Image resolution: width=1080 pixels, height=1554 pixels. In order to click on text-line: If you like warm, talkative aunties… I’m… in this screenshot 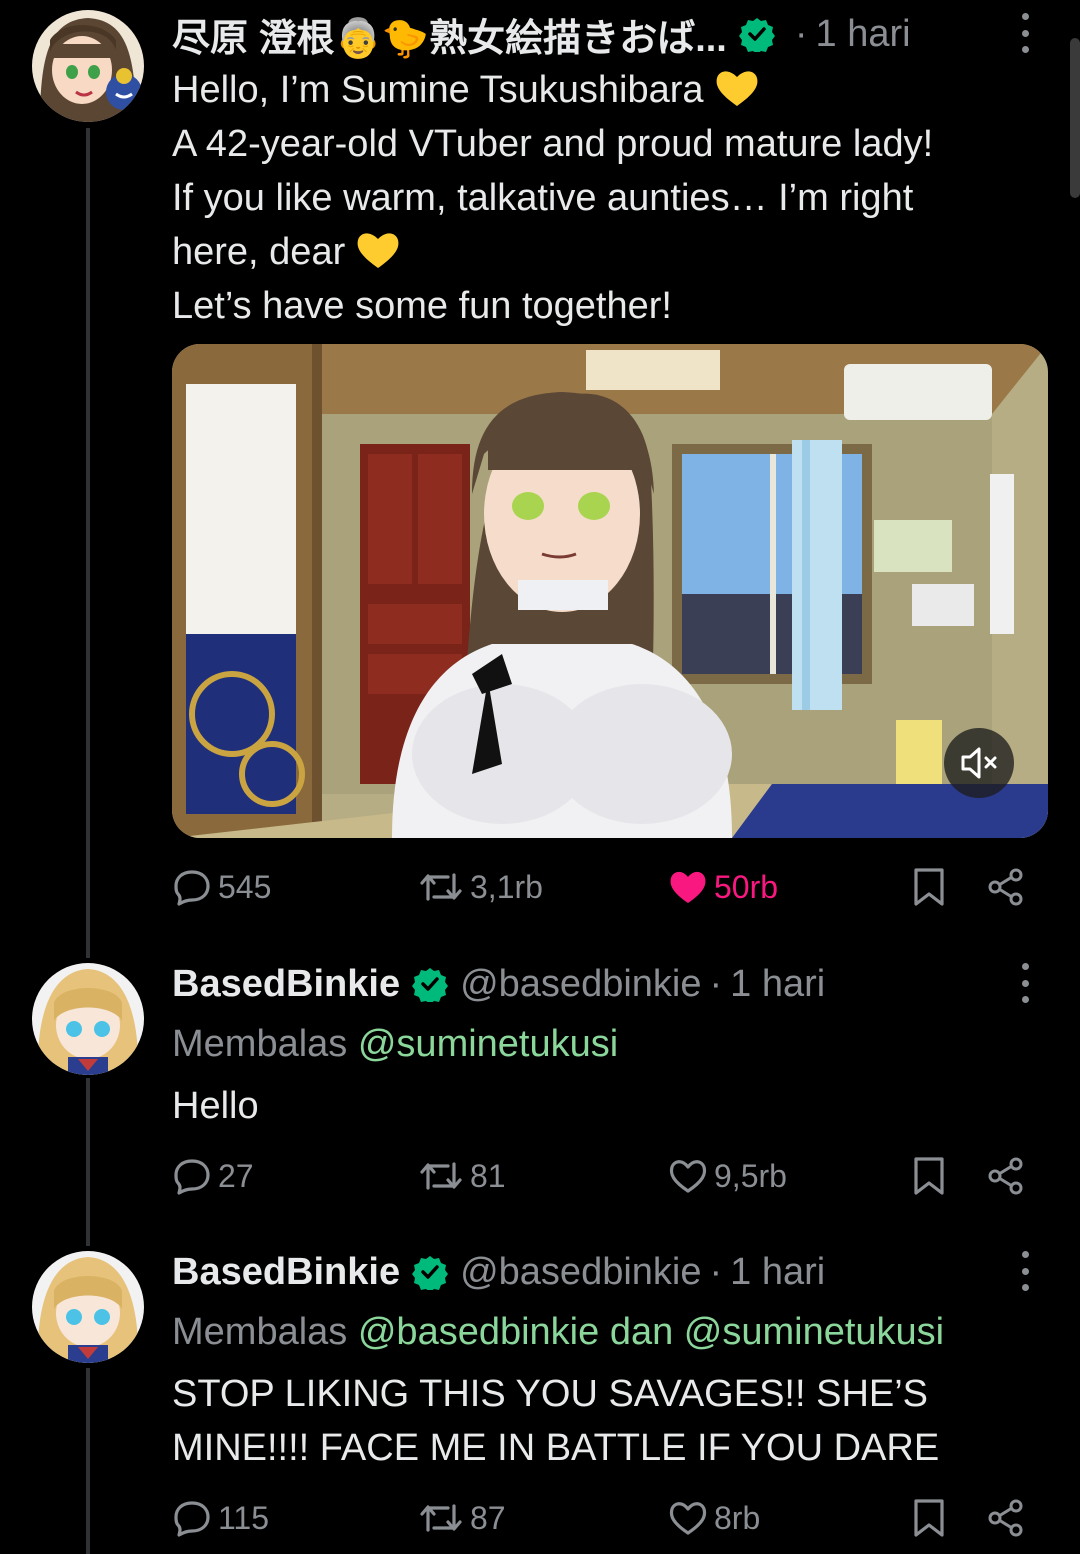, I will do `click(543, 198)`.